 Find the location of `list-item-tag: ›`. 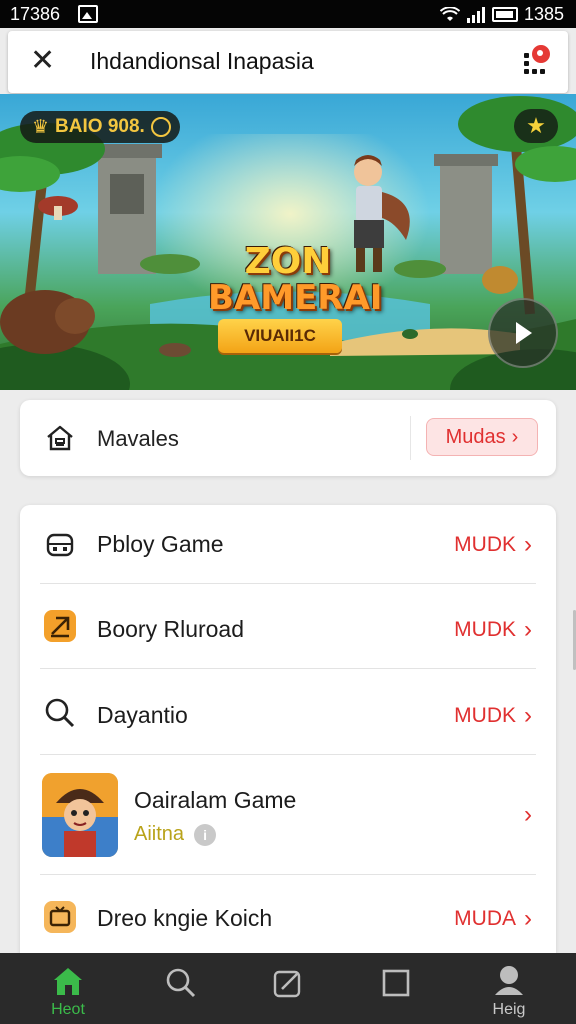

list-item-tag: › is located at coordinates (528, 815).